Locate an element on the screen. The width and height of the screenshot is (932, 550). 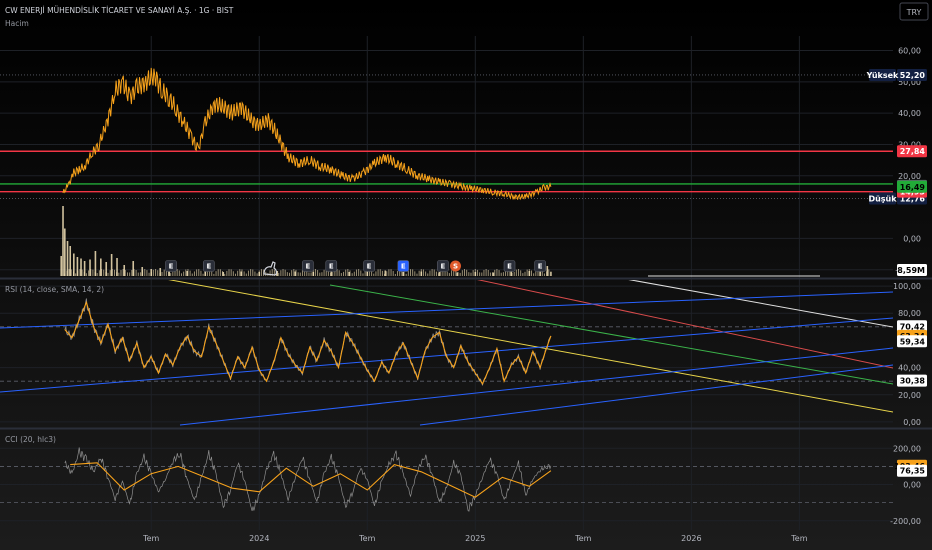
volume-label: Hacim is located at coordinates (17, 23).